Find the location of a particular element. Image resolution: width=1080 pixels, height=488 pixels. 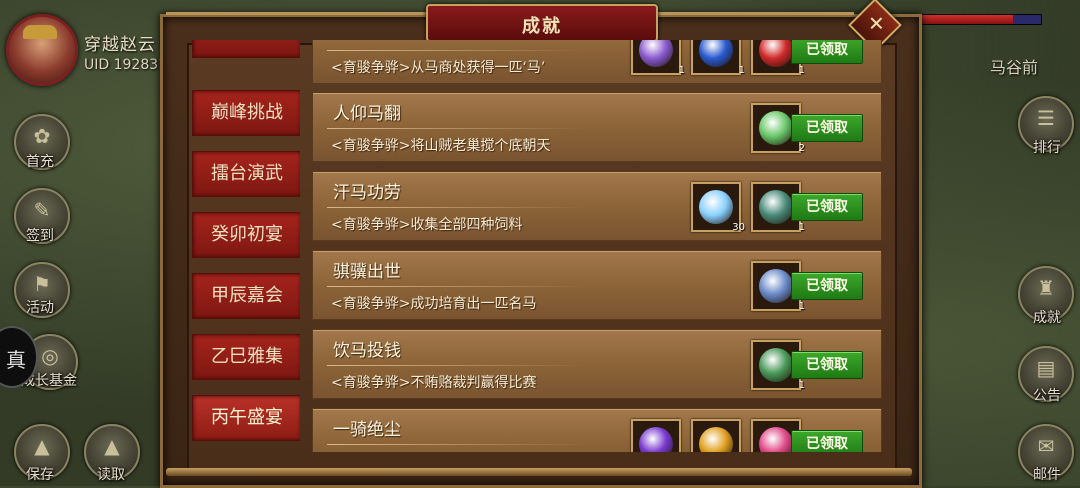

jade-coins-icon is located at coordinates (776, 365).